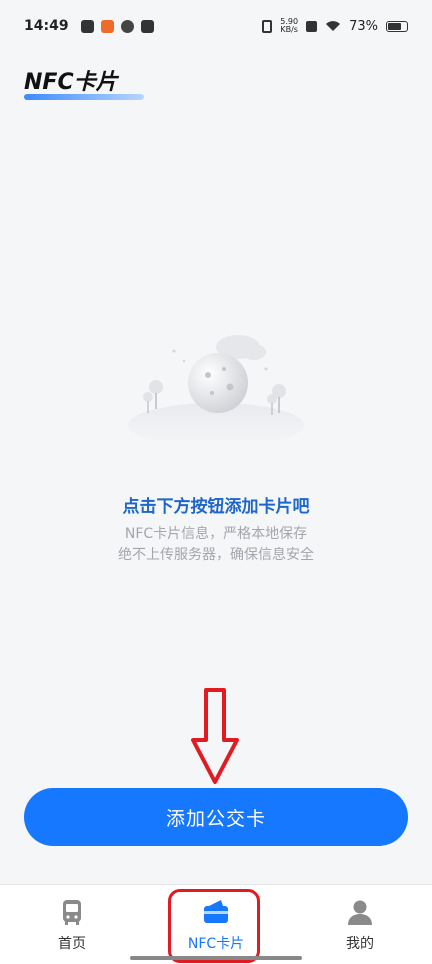  What do you see at coordinates (360, 912) in the screenshot?
I see `person-icon` at bounding box center [360, 912].